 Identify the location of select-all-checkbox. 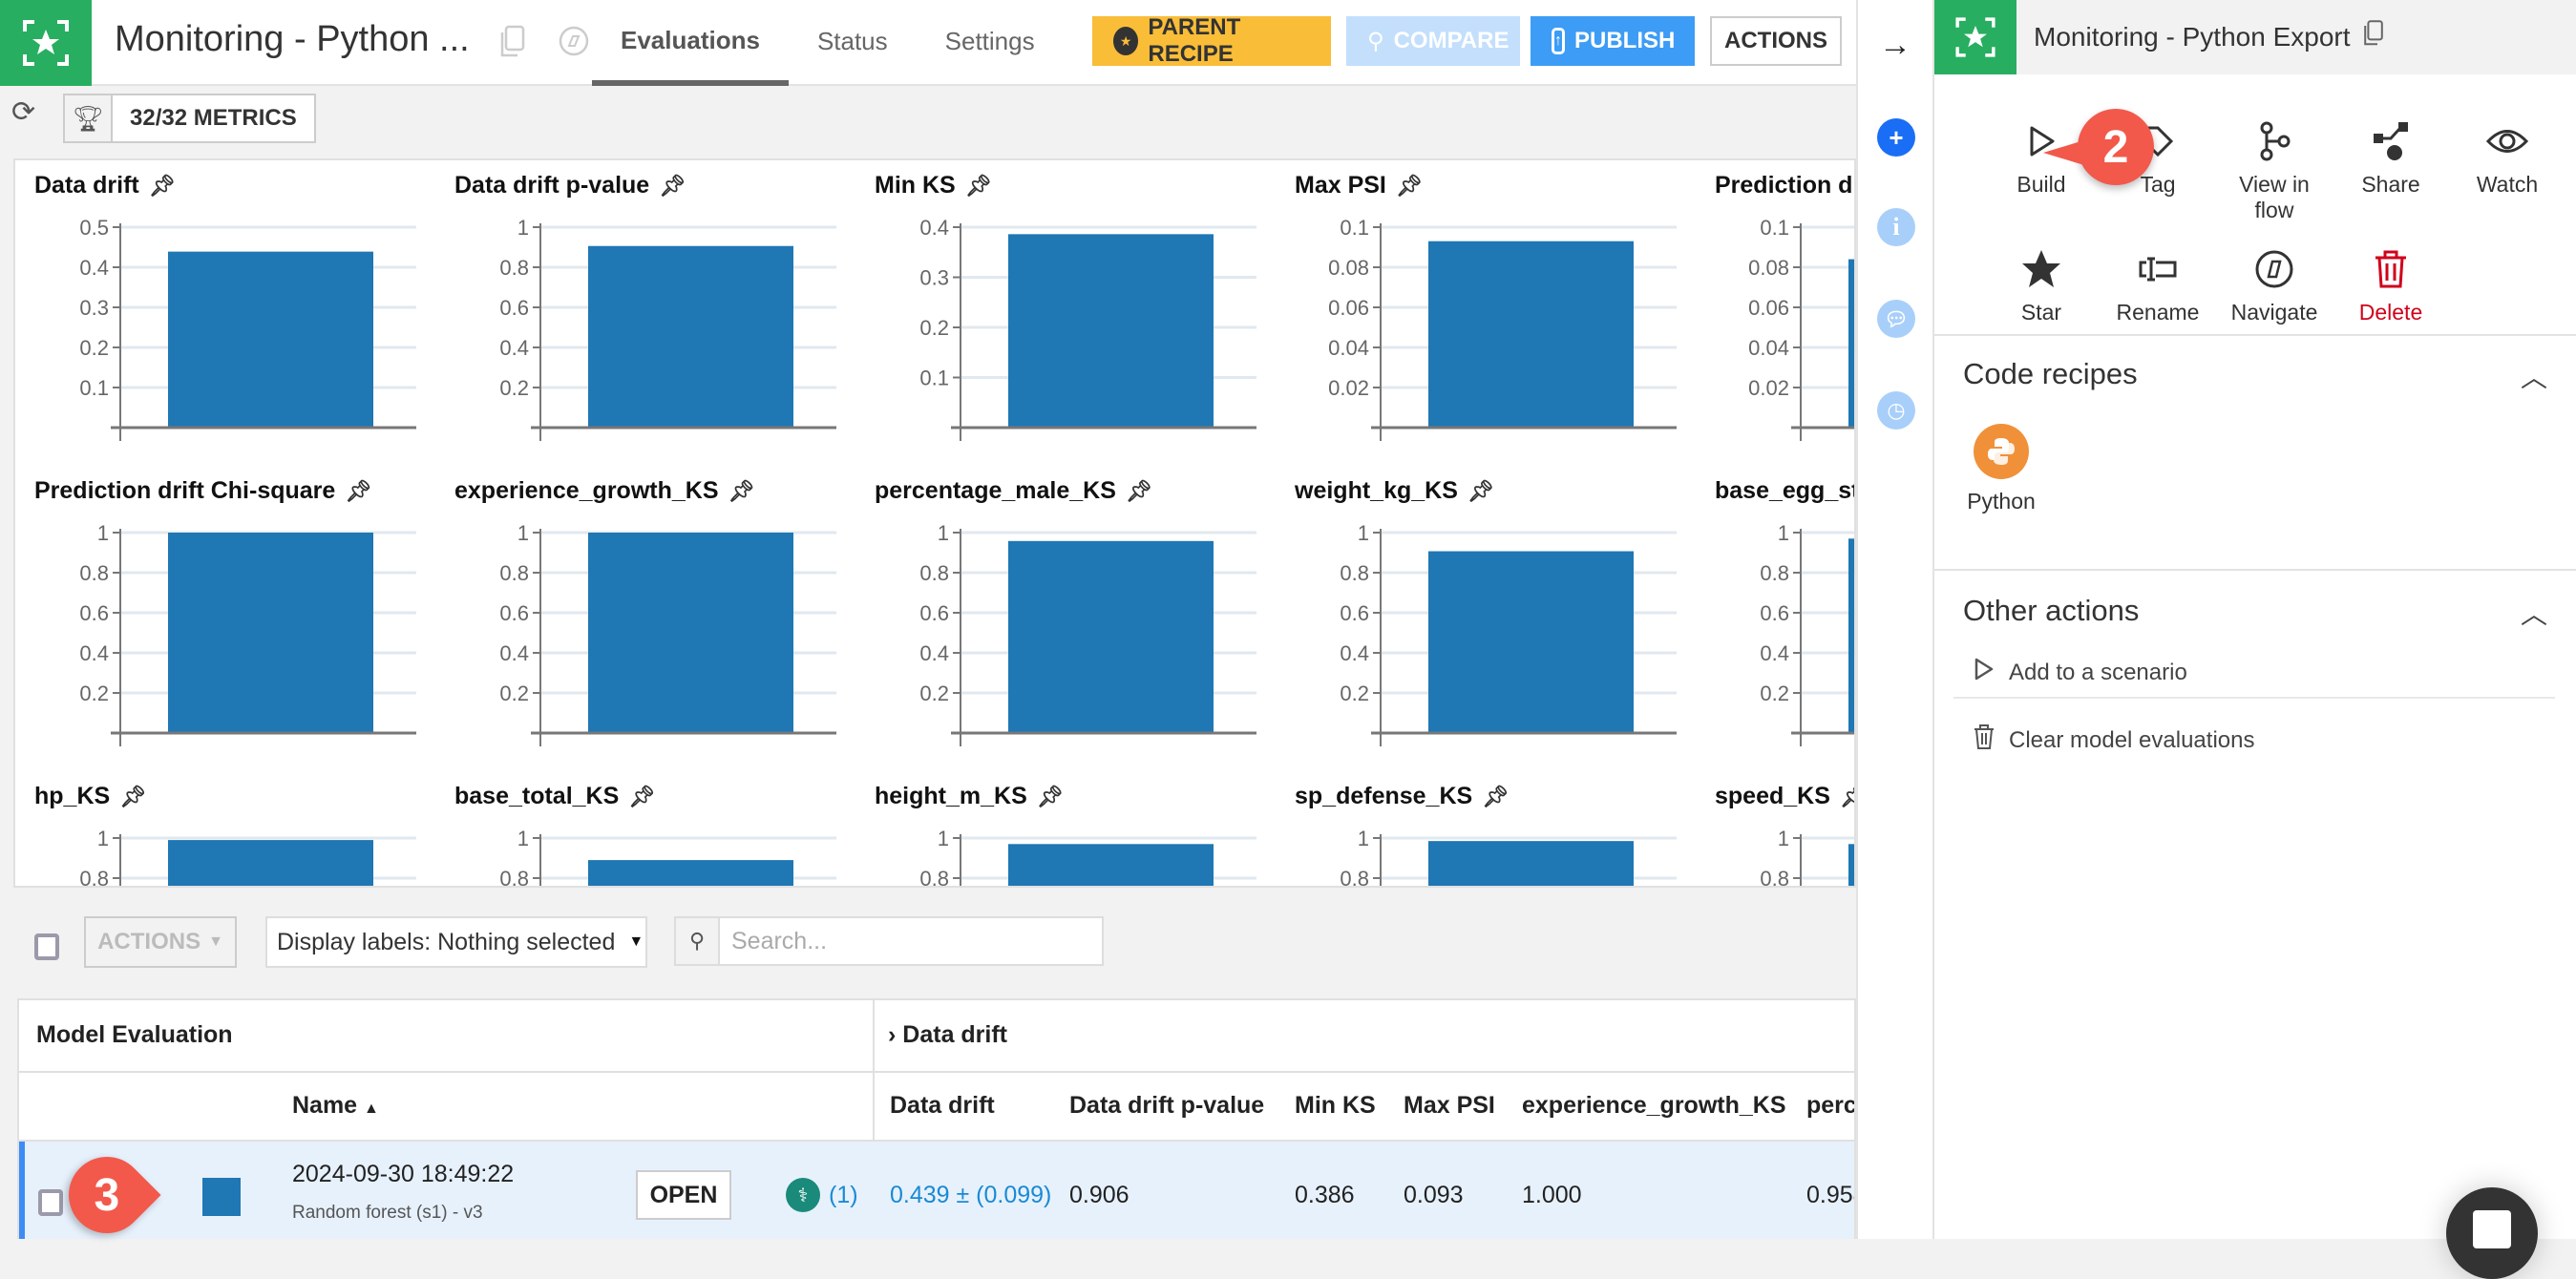
(46, 946).